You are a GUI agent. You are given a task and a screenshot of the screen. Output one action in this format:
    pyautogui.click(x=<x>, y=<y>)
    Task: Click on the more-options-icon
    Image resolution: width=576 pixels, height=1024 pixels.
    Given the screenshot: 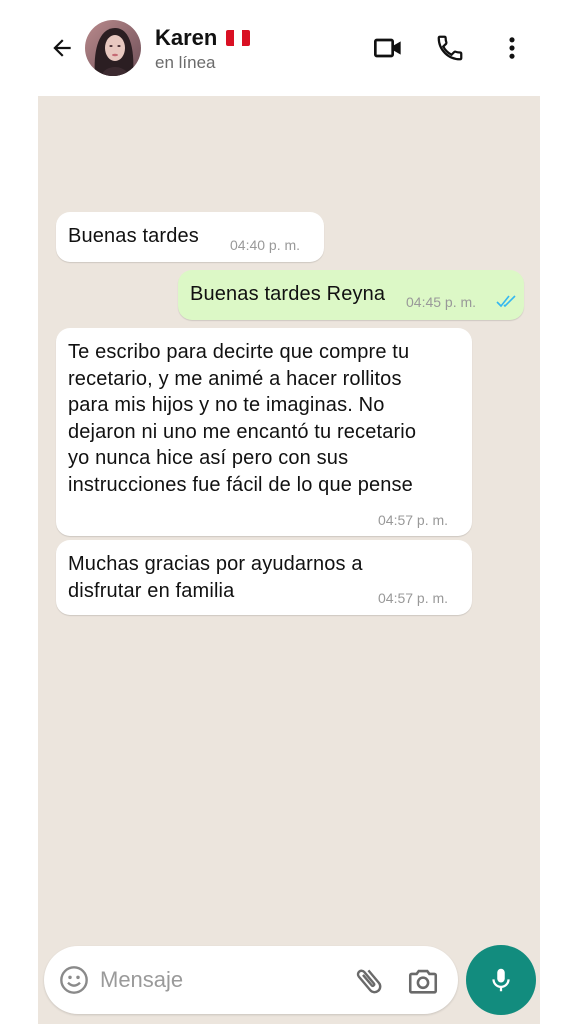 What is the action you would take?
    pyautogui.click(x=512, y=48)
    